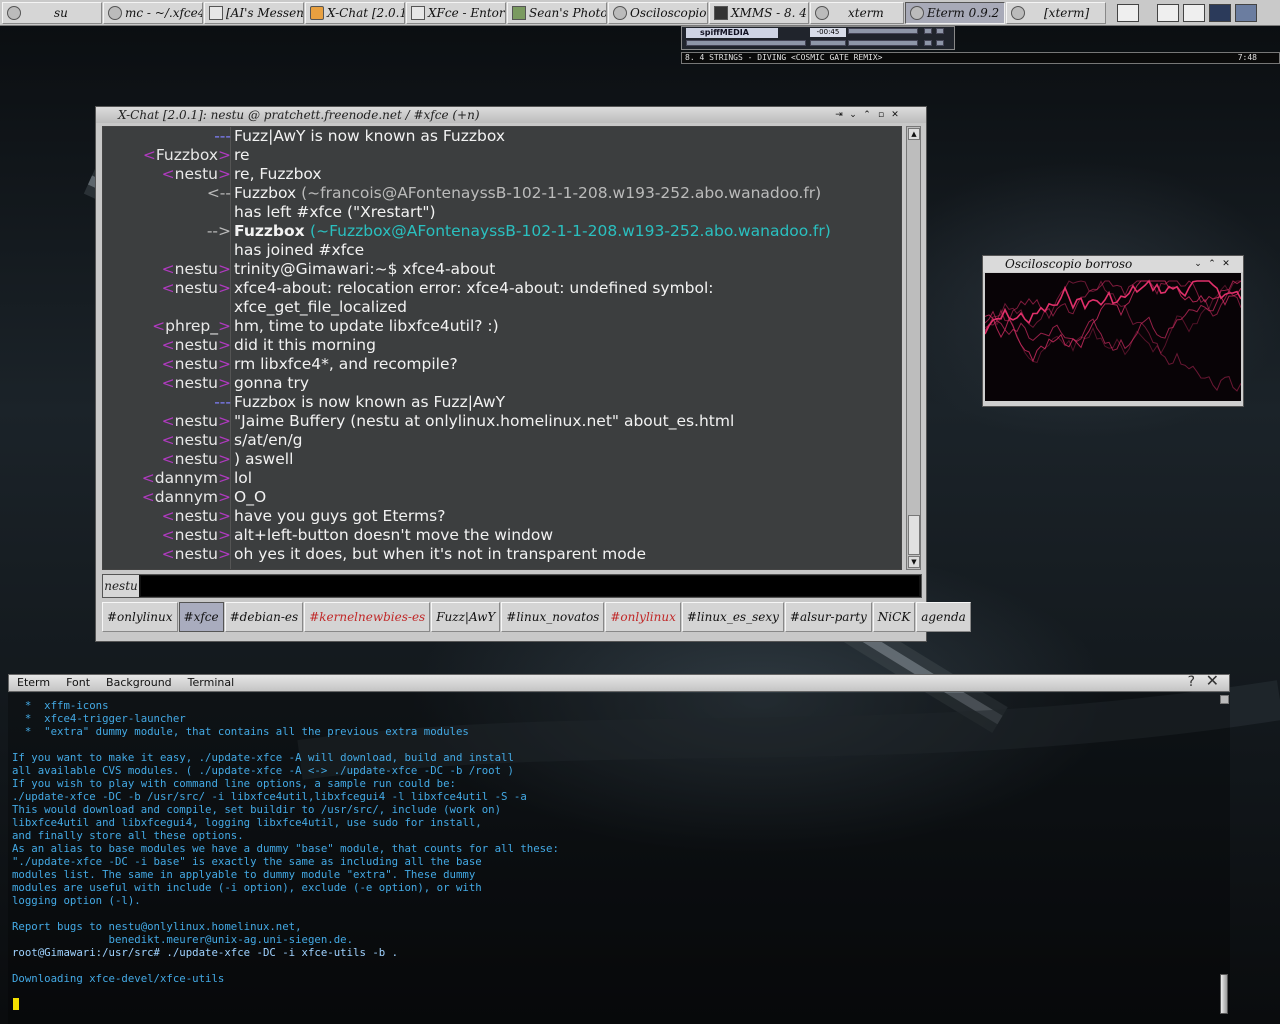  What do you see at coordinates (502, 516) in the screenshot?
I see `chat-message: <nestu> have you guys got Eterms?` at bounding box center [502, 516].